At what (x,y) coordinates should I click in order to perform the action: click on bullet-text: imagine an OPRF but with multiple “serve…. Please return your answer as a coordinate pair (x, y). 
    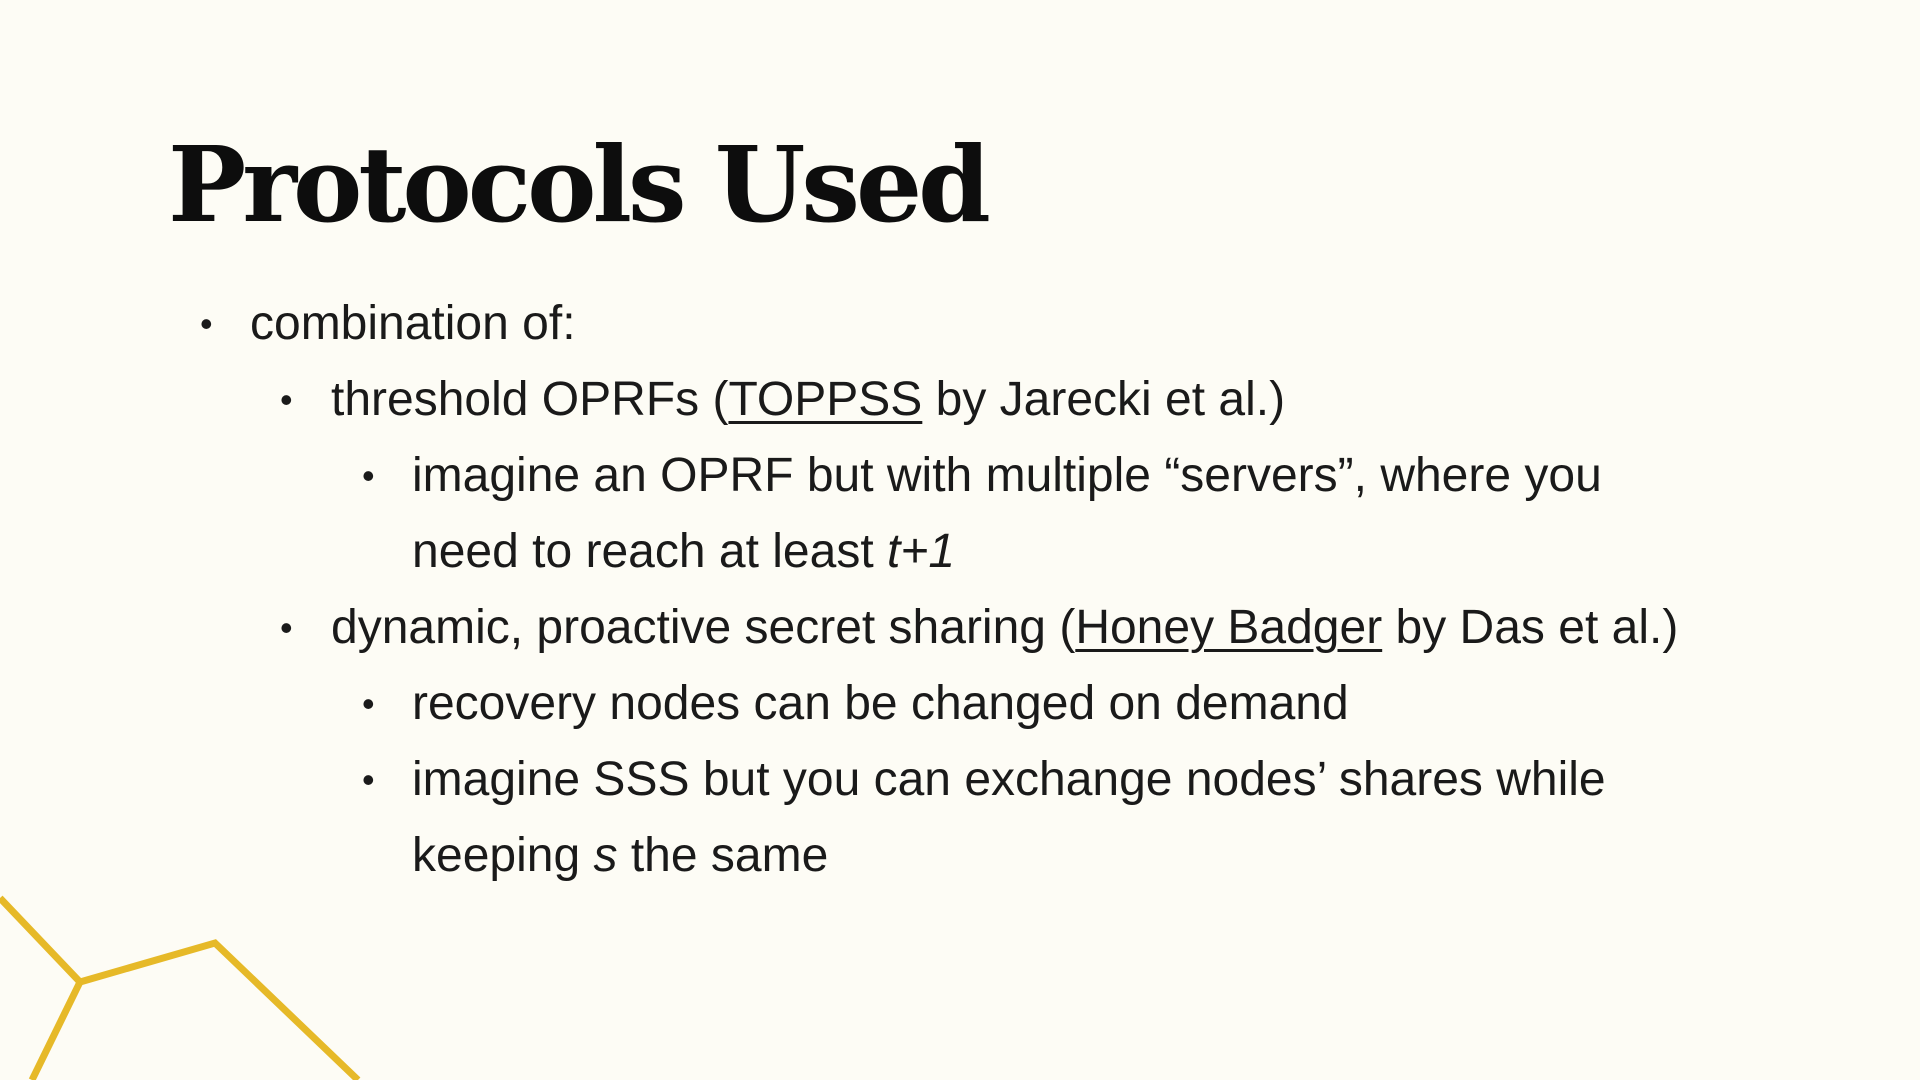
    Looking at the image, I should click on (1007, 475).